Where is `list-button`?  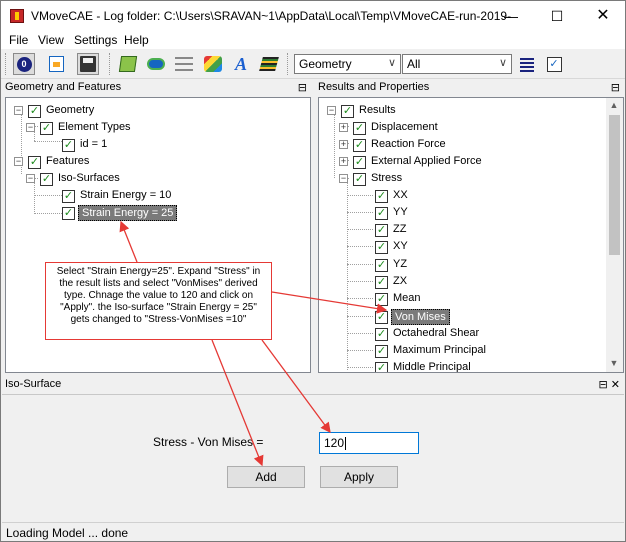 list-button is located at coordinates (527, 64).